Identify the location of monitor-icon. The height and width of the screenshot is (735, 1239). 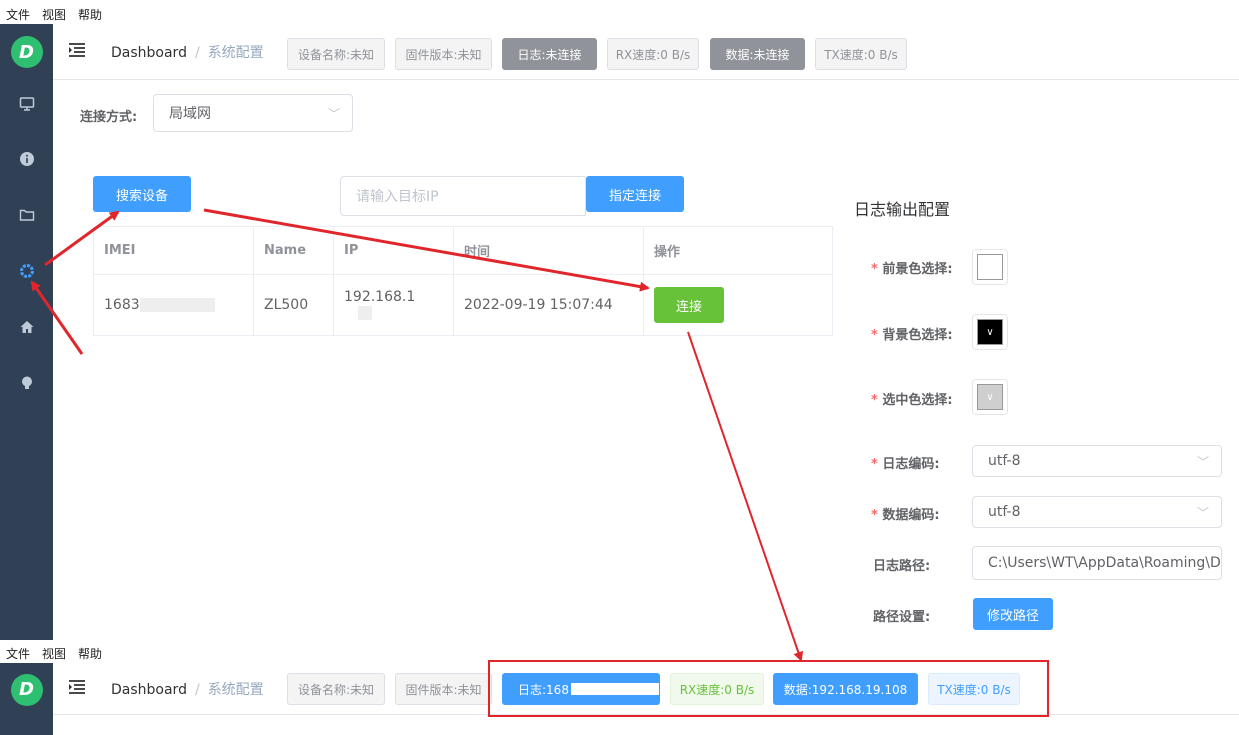
(26, 104).